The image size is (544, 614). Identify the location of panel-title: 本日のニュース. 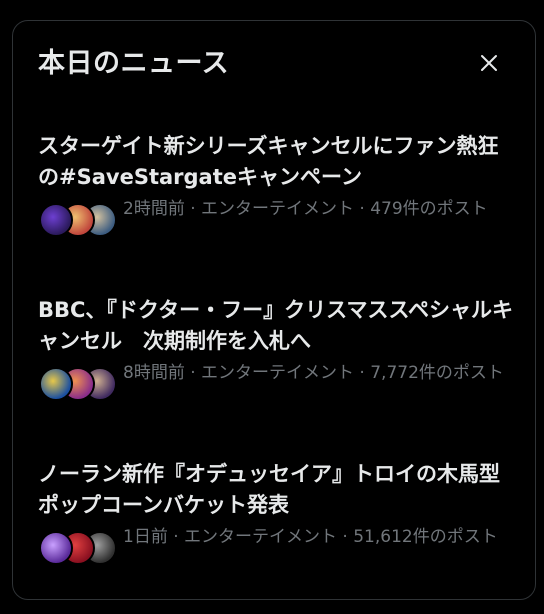
(134, 63).